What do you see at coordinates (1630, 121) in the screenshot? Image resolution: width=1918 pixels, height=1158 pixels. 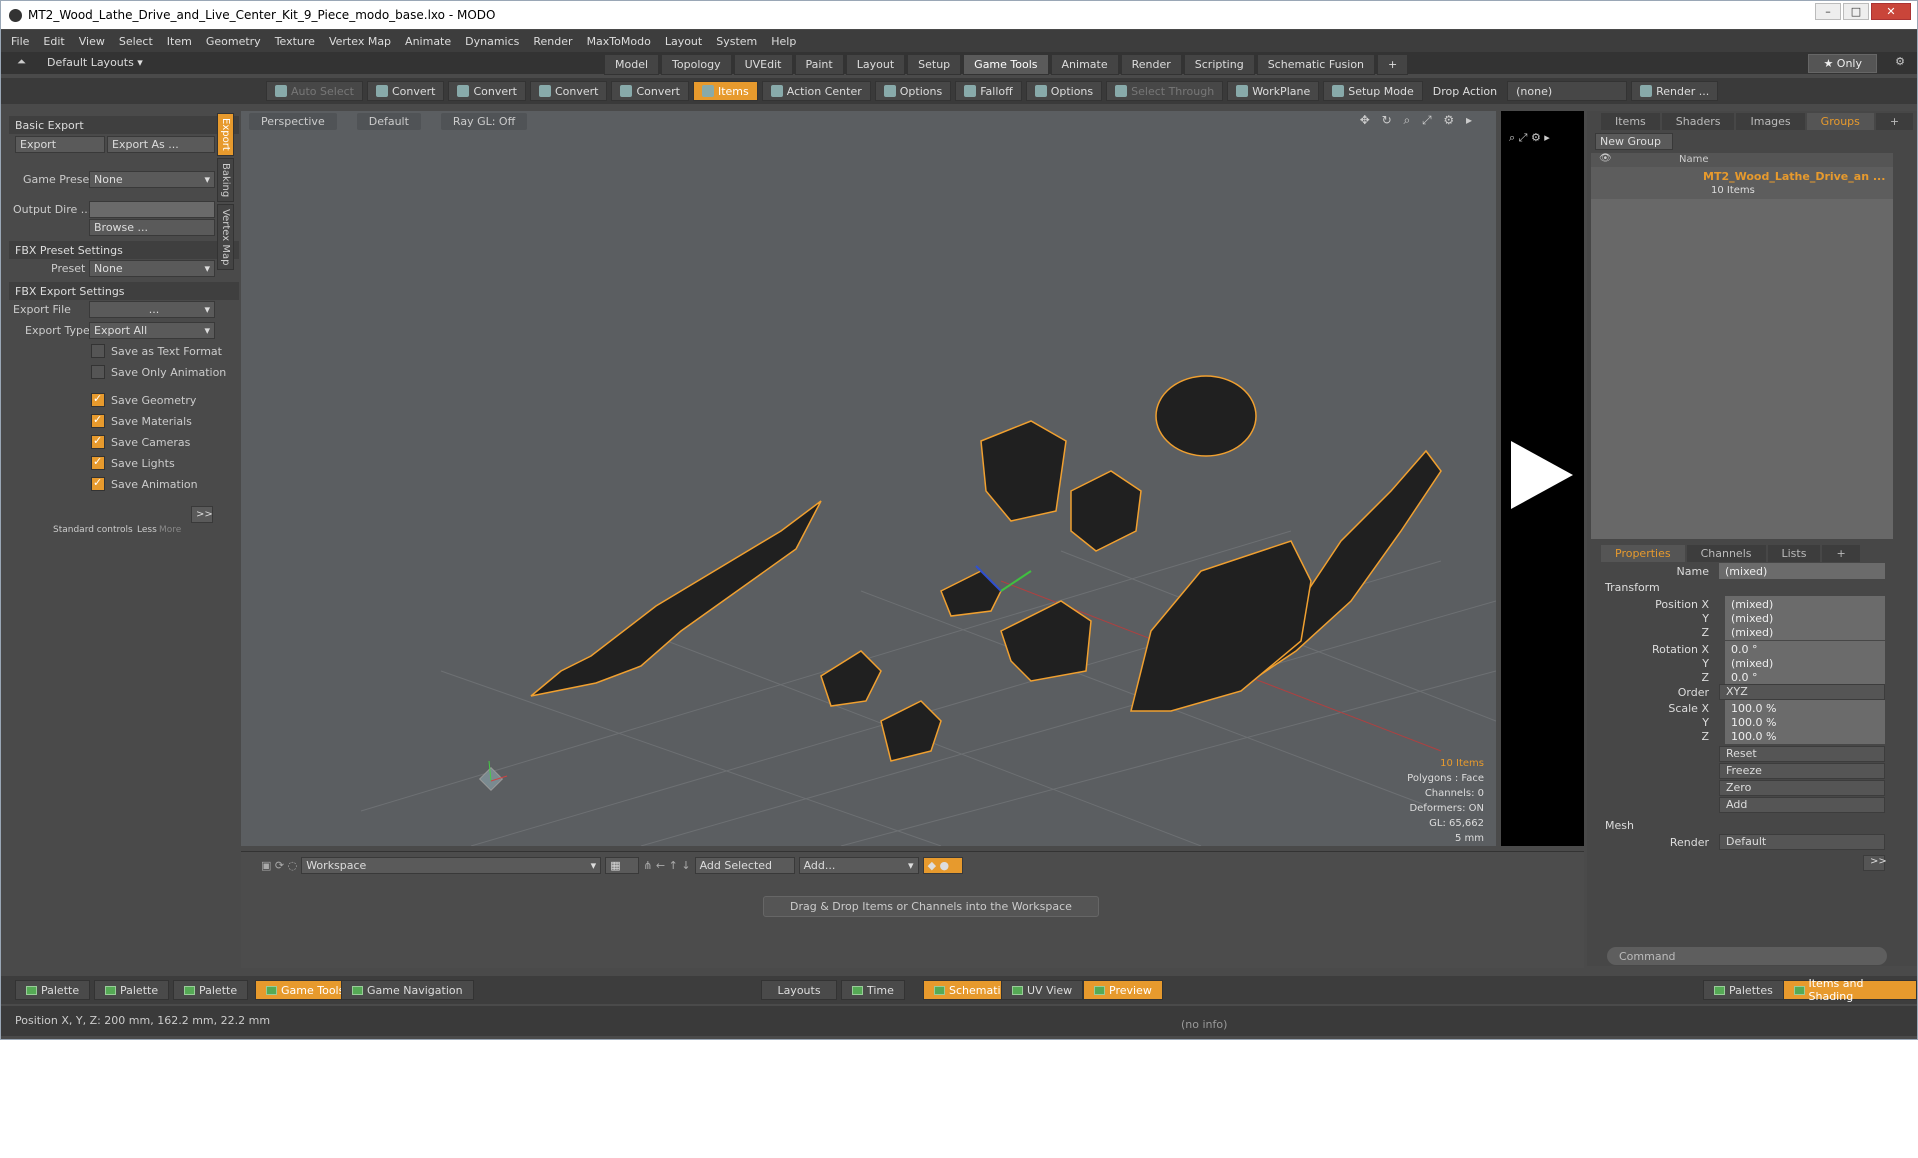 I see `tab-items: Items` at bounding box center [1630, 121].